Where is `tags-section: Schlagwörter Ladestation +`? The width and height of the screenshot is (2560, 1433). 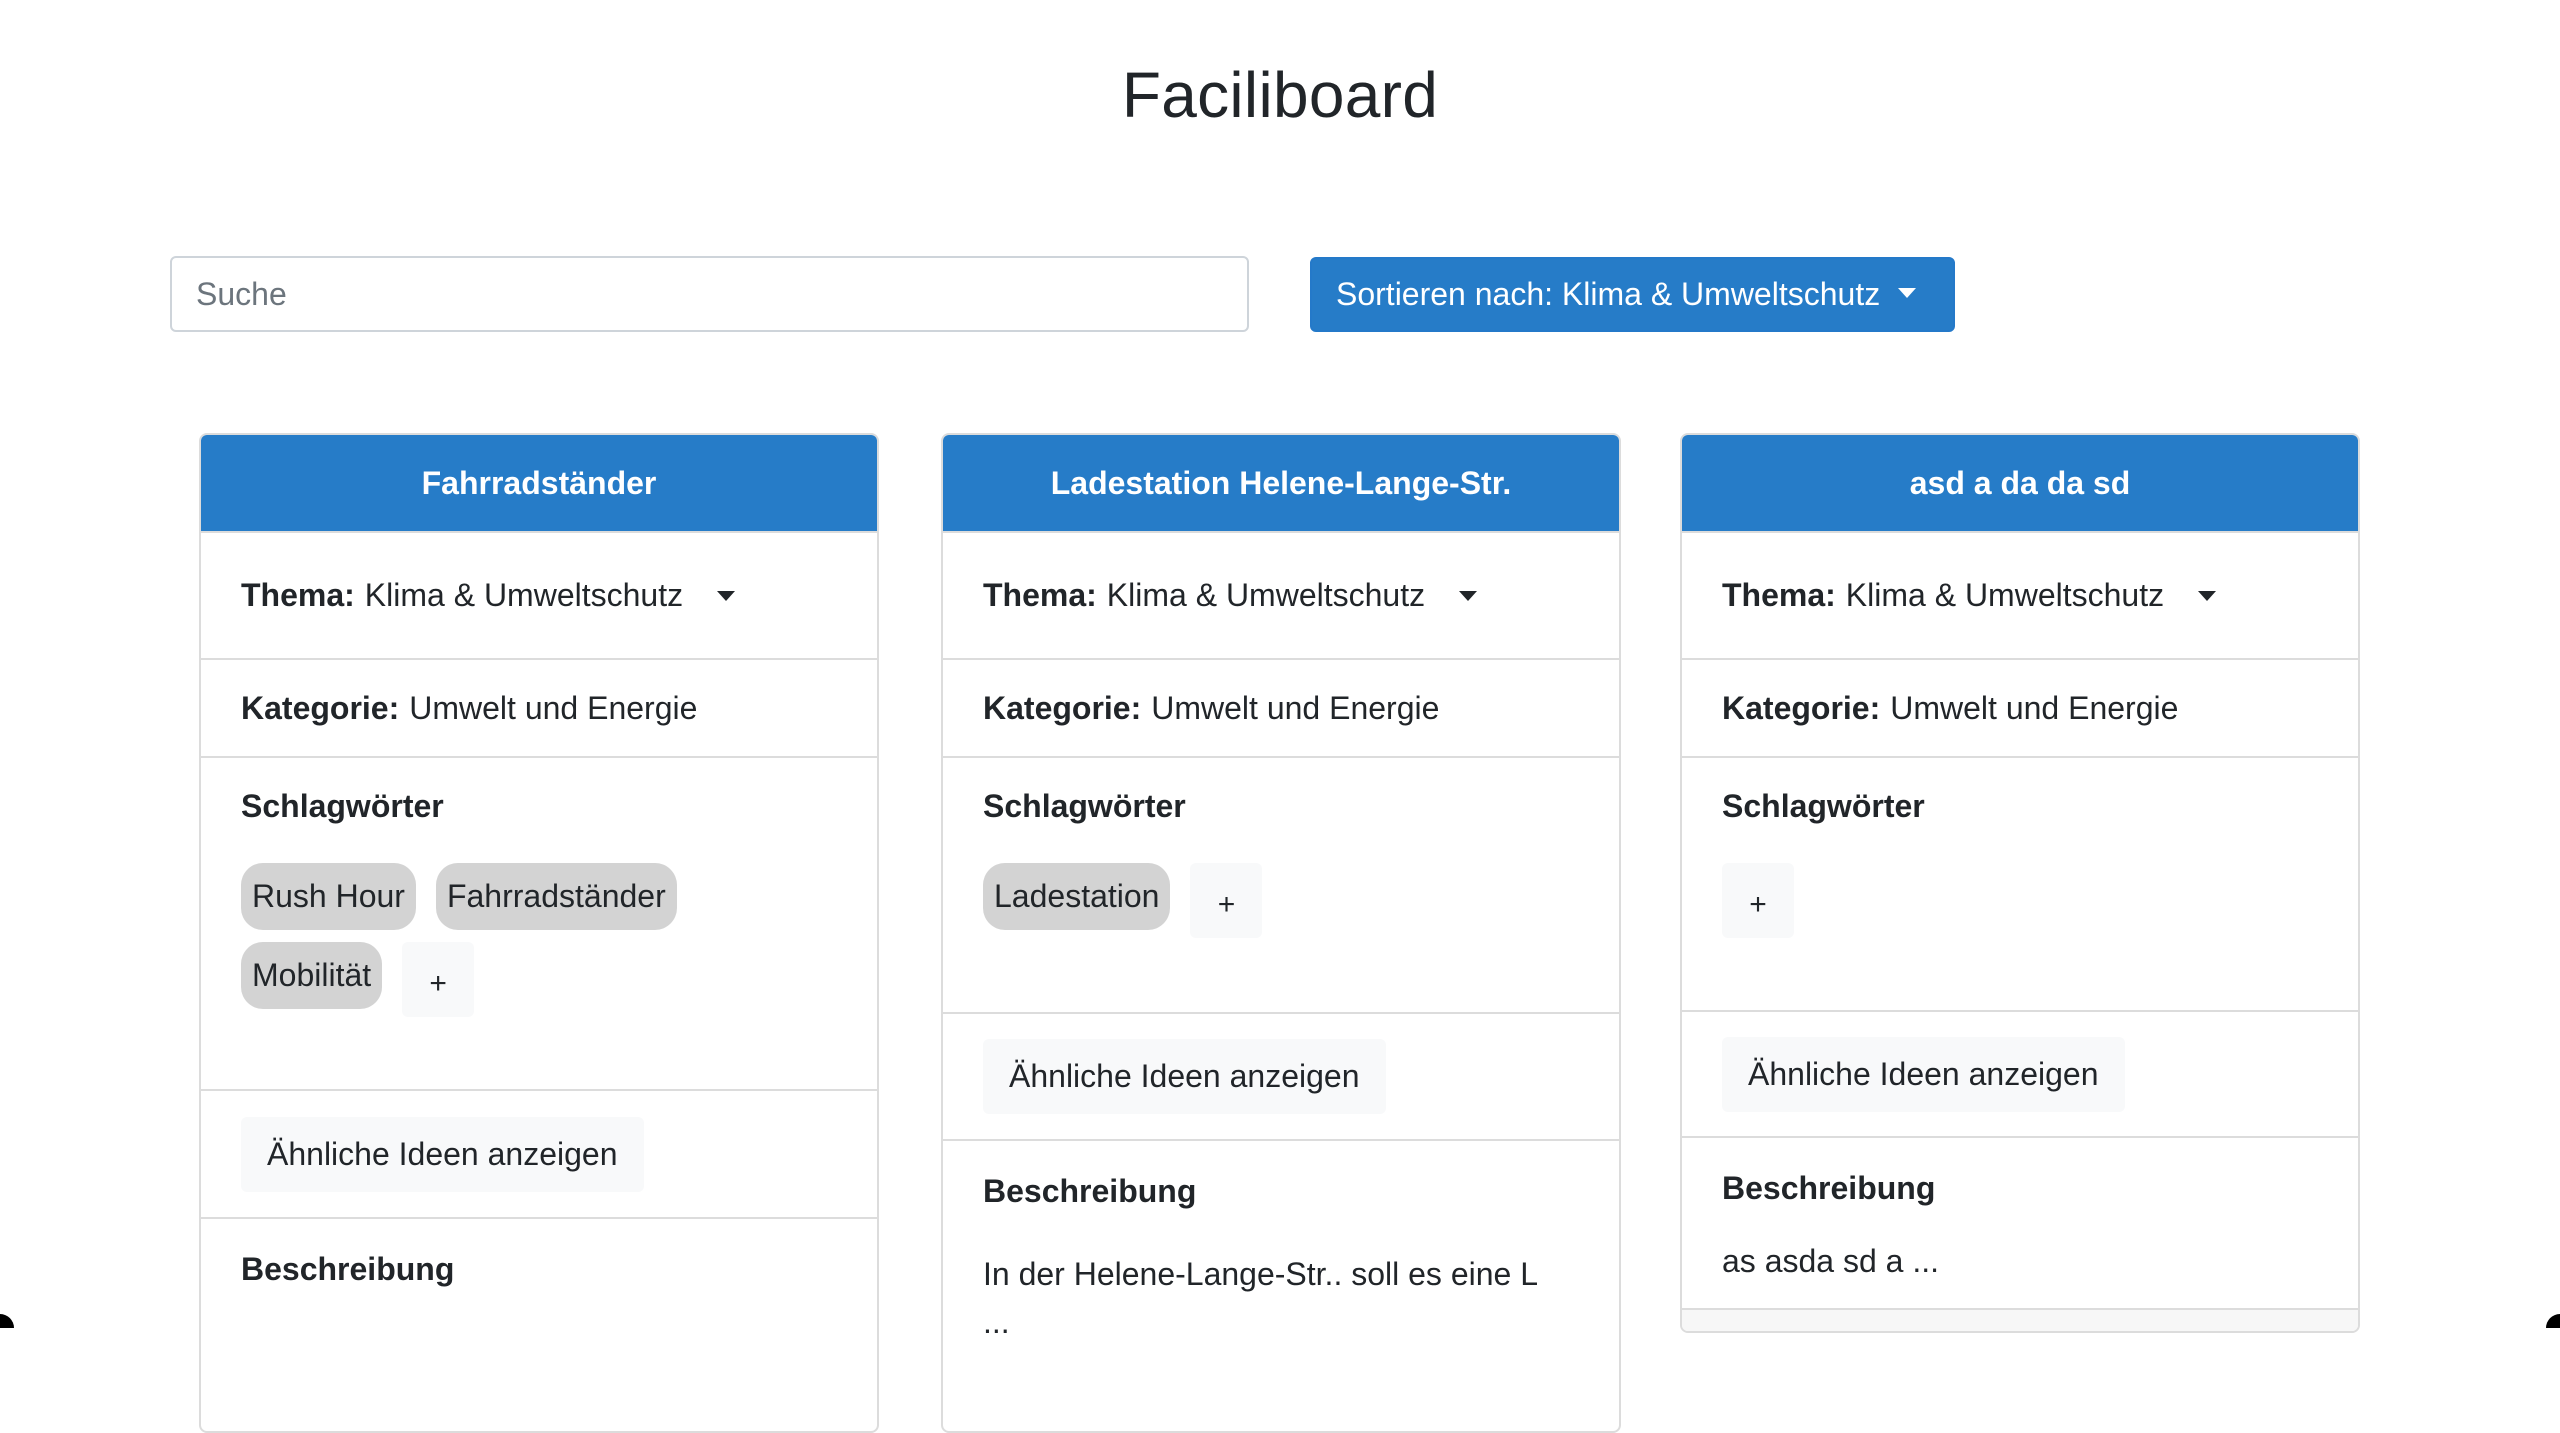 tags-section: Schlagwörter Ladestation + is located at coordinates (1281, 886).